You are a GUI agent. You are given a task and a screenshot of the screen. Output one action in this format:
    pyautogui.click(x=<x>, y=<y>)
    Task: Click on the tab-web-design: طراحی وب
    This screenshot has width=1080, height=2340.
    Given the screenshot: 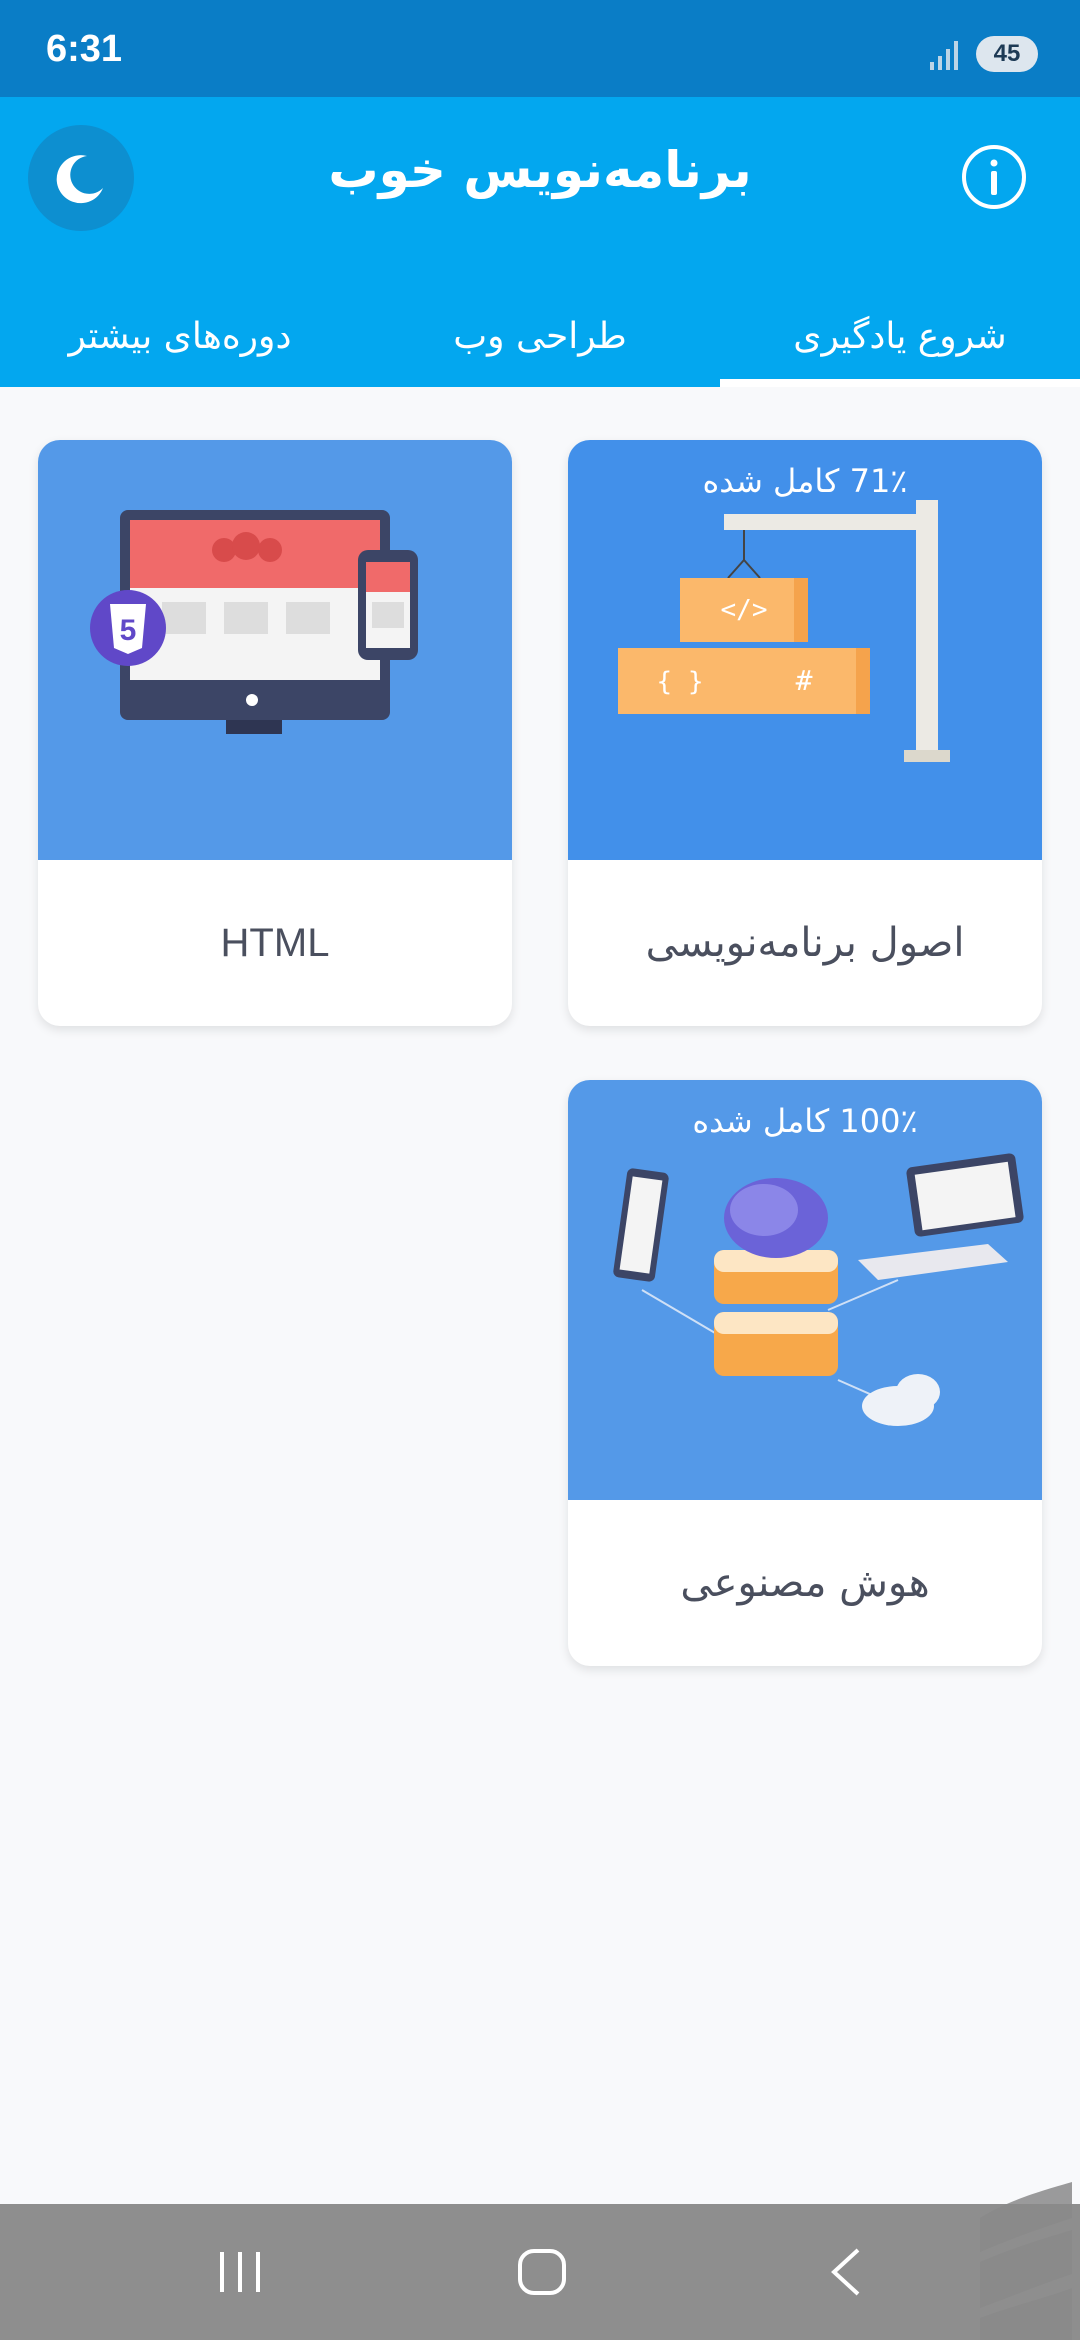 What is the action you would take?
    pyautogui.click(x=540, y=337)
    